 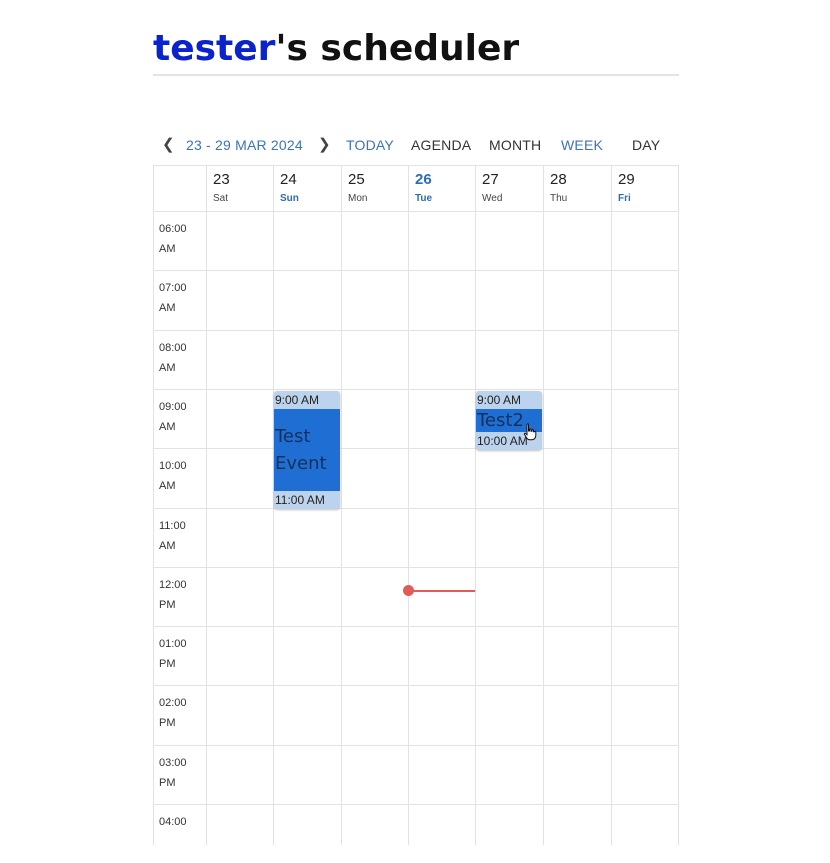 I want to click on view-agenda-button: AGENDA, so click(x=441, y=145).